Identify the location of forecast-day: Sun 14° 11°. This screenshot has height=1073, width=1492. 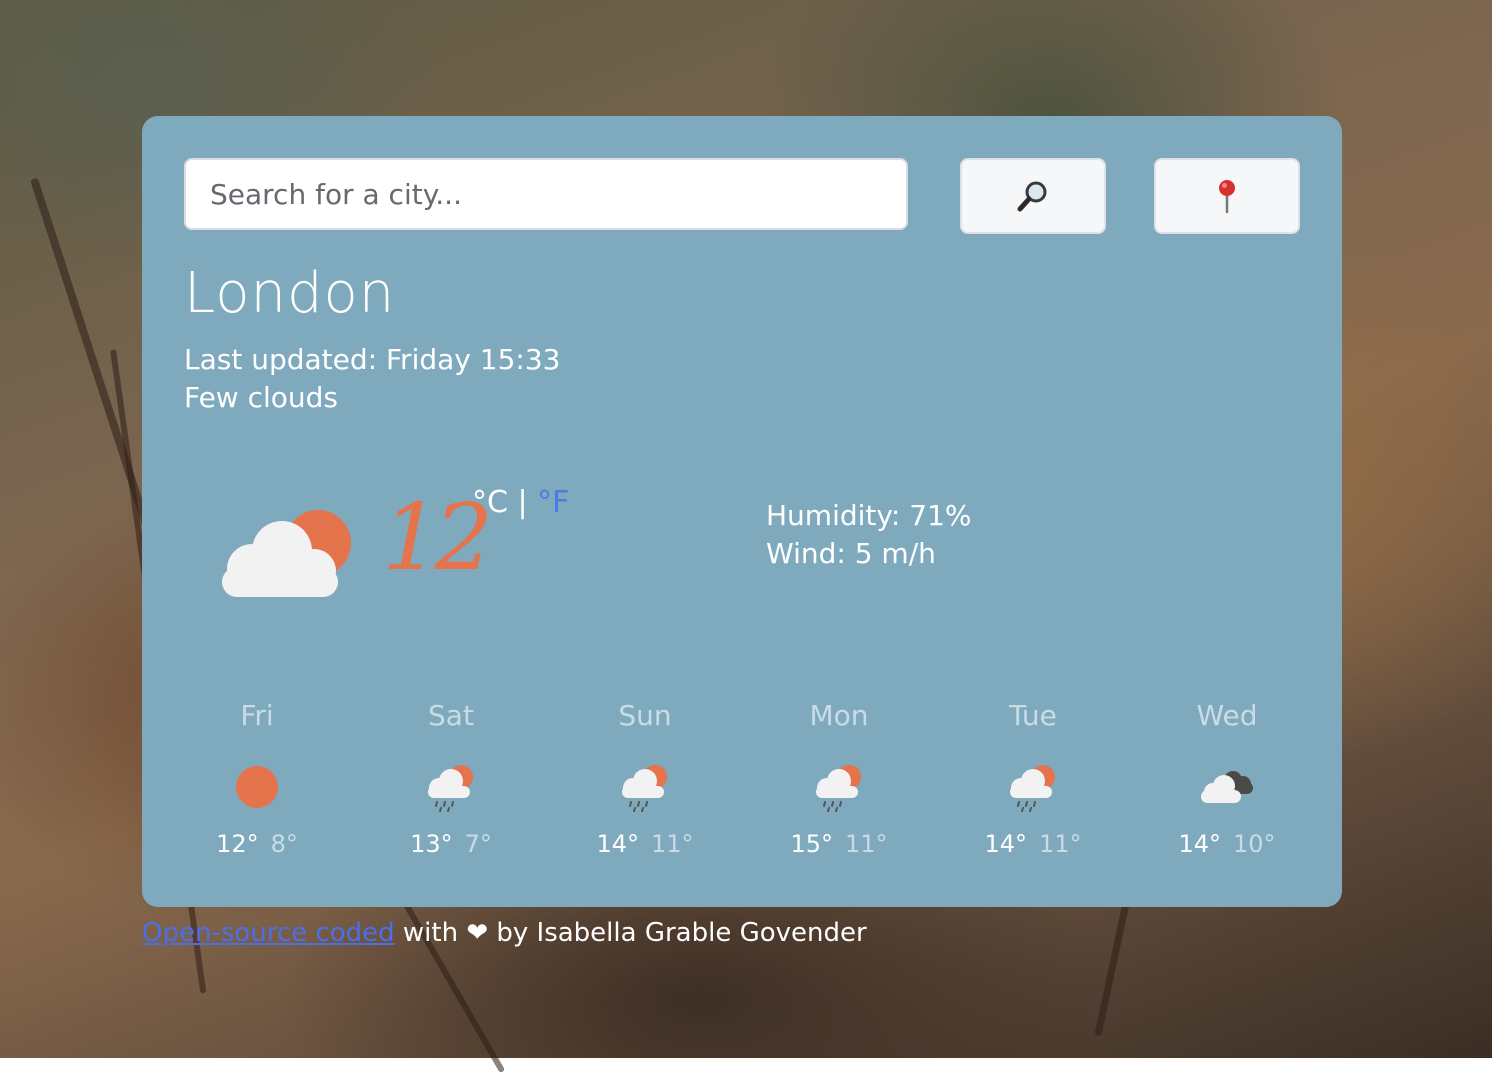
(645, 787).